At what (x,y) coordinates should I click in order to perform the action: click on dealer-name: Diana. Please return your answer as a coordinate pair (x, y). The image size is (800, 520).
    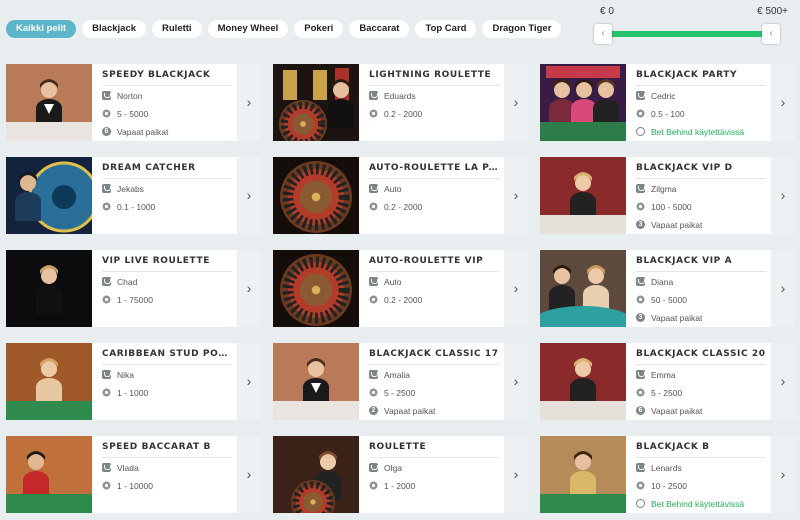
    Looking at the image, I should click on (662, 281).